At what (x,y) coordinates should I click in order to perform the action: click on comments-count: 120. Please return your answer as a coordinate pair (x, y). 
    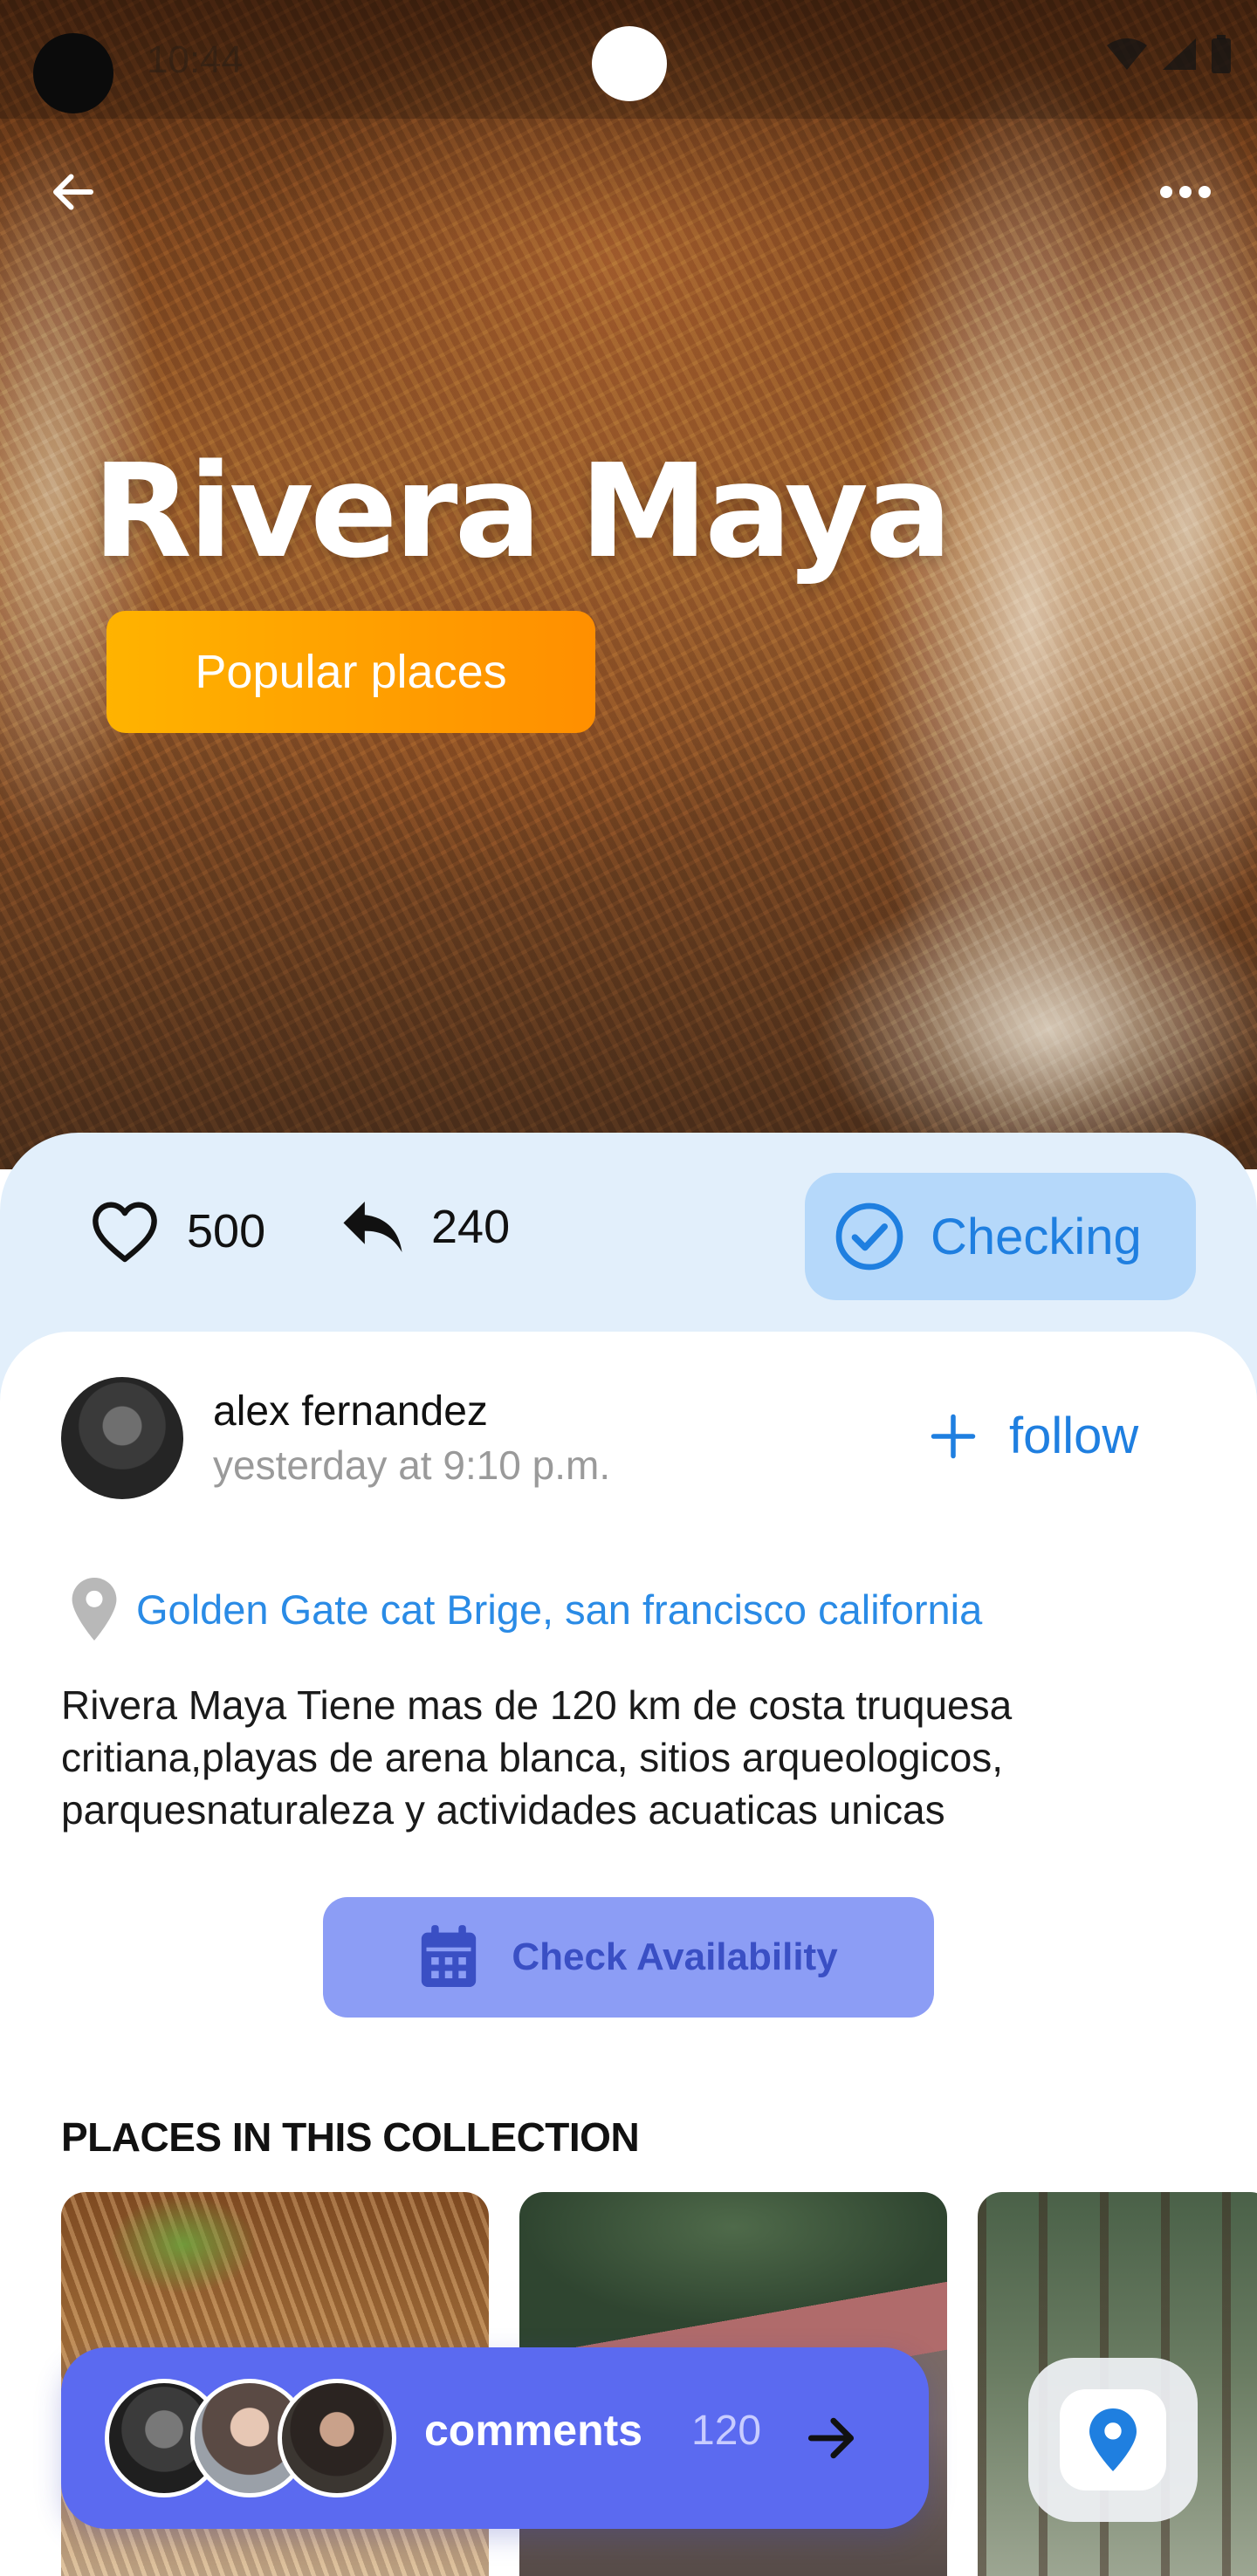
    Looking at the image, I should click on (726, 2431).